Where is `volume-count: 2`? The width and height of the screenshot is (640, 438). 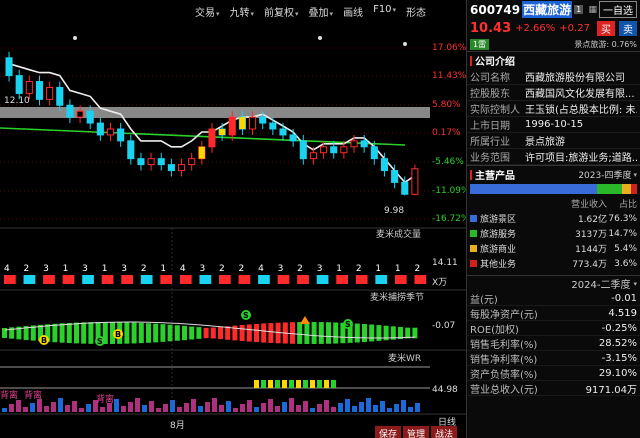
volume-count: 2 is located at coordinates (359, 269).